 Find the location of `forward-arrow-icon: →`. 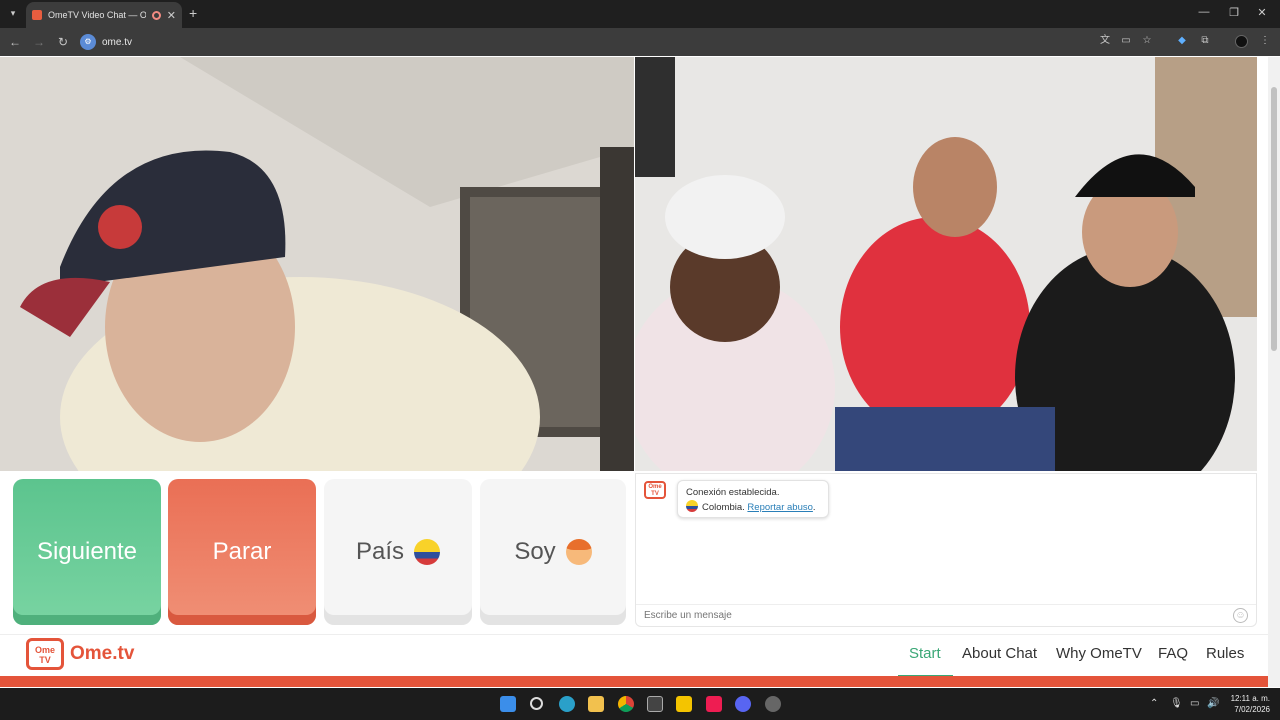

forward-arrow-icon: → is located at coordinates (39, 42).